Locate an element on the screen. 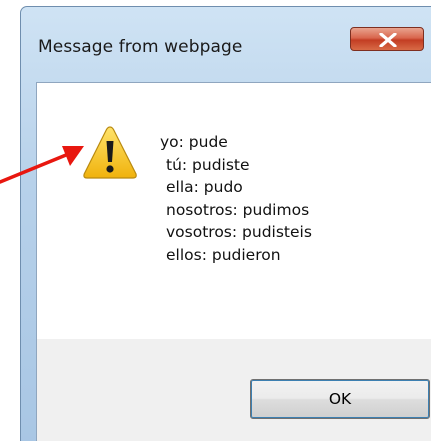 Image resolution: width=431 pixels, height=441 pixels. red-arrow-annotation is located at coordinates (42, 165).